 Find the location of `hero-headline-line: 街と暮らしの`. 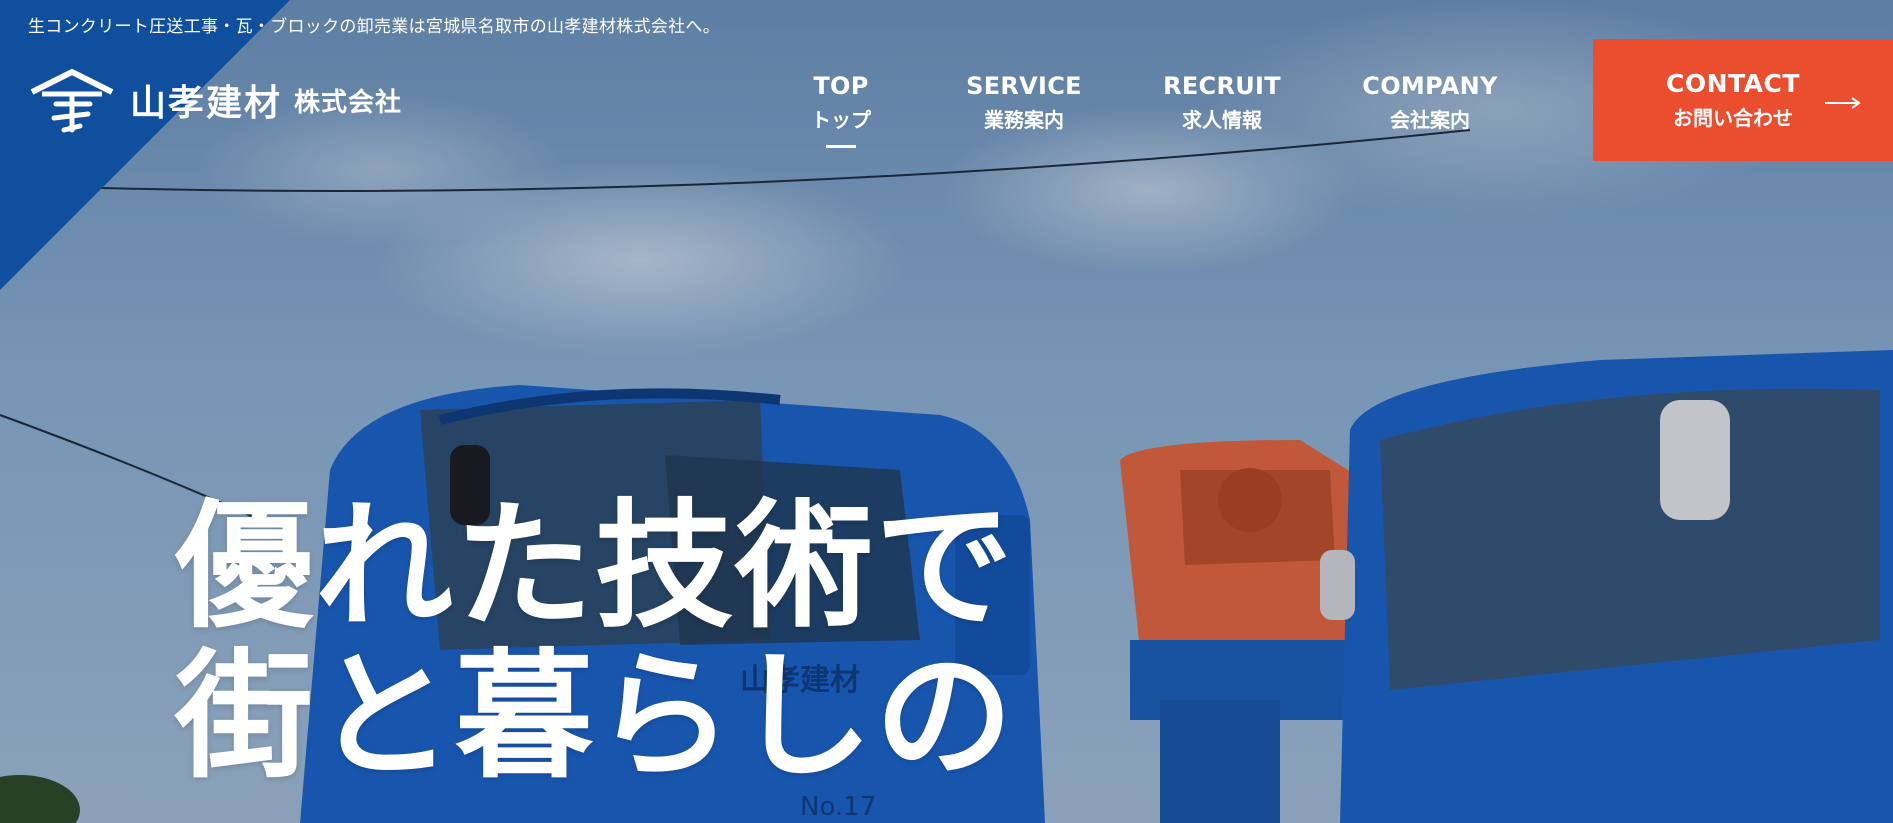

hero-headline-line: 街と暮らしの is located at coordinates (595, 716).